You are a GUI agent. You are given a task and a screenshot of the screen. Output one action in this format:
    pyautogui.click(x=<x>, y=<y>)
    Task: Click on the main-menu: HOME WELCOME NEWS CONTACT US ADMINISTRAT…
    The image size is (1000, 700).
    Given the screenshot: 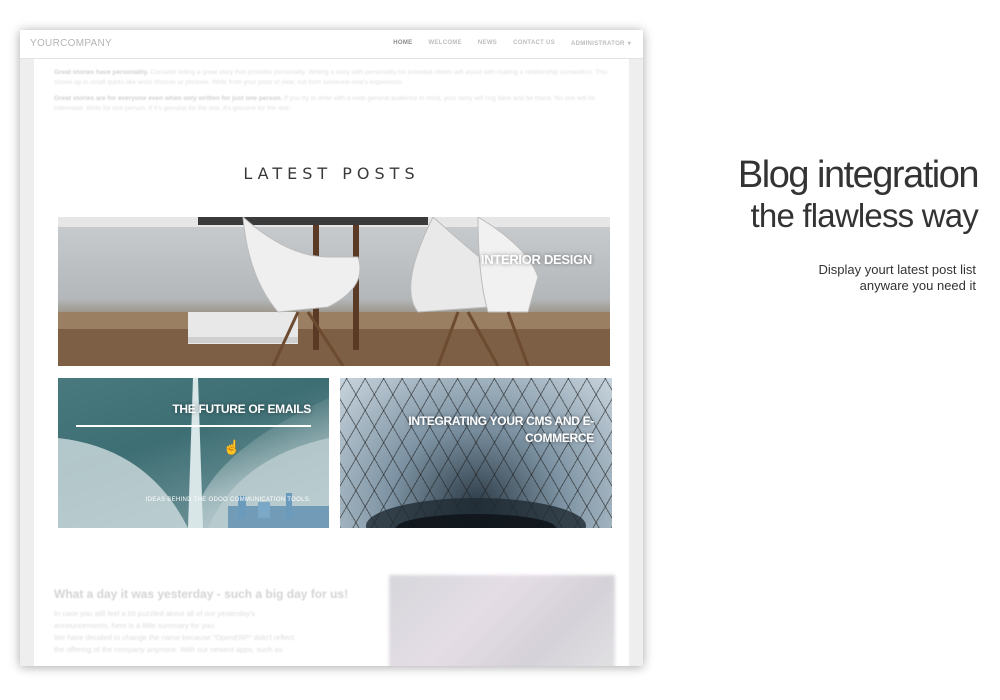 What is the action you would take?
    pyautogui.click(x=512, y=43)
    